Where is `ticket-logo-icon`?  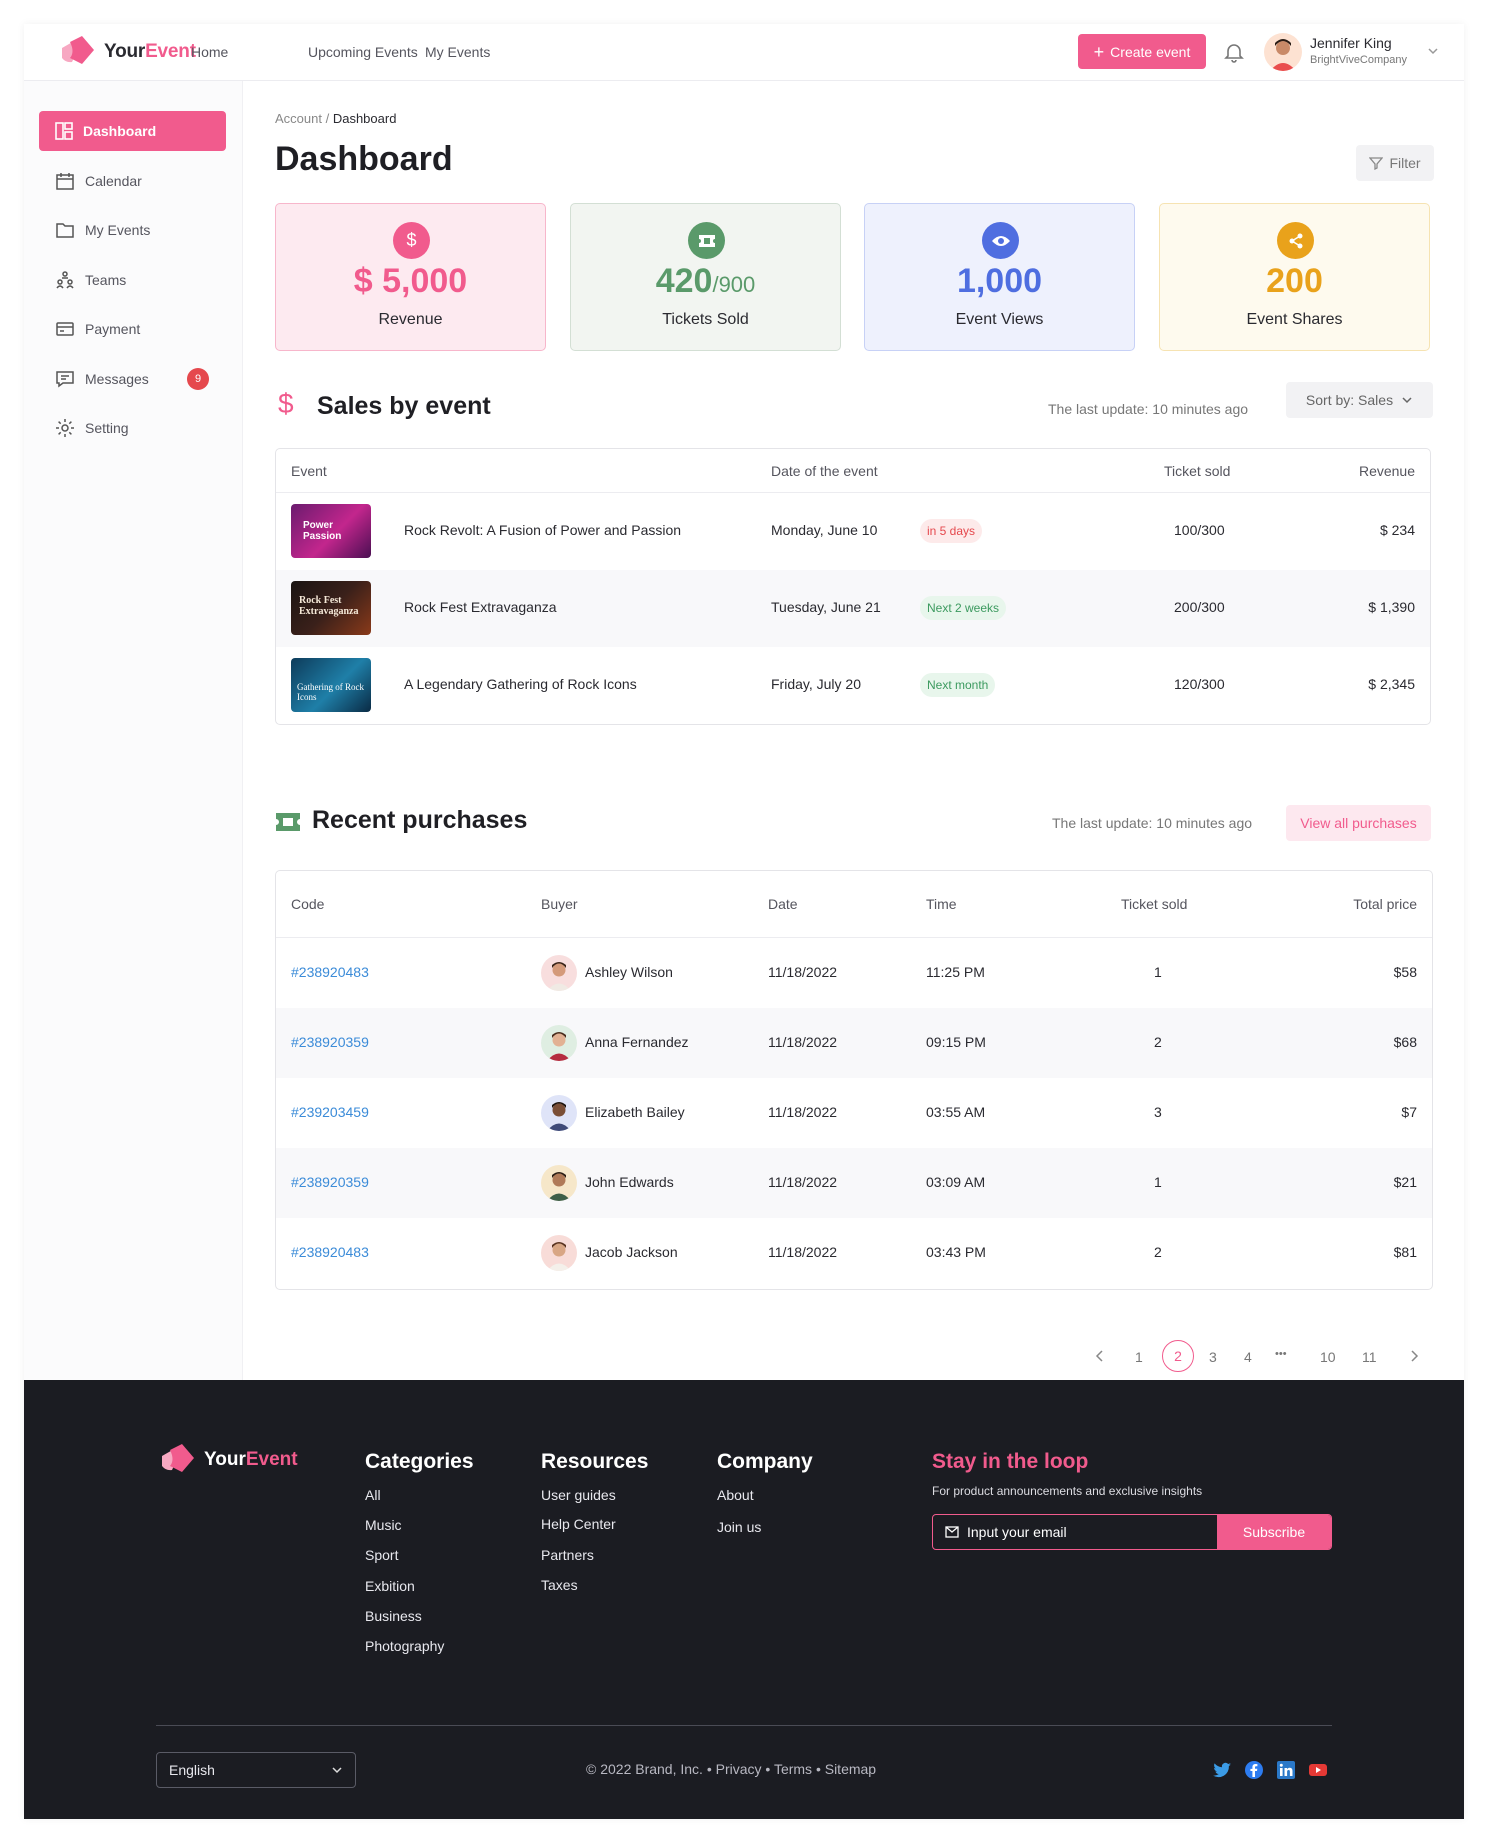
ticket-logo-icon is located at coordinates (178, 1458).